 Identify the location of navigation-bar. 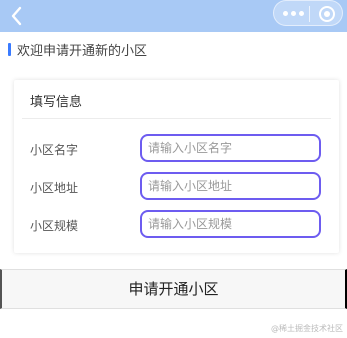
(173, 16).